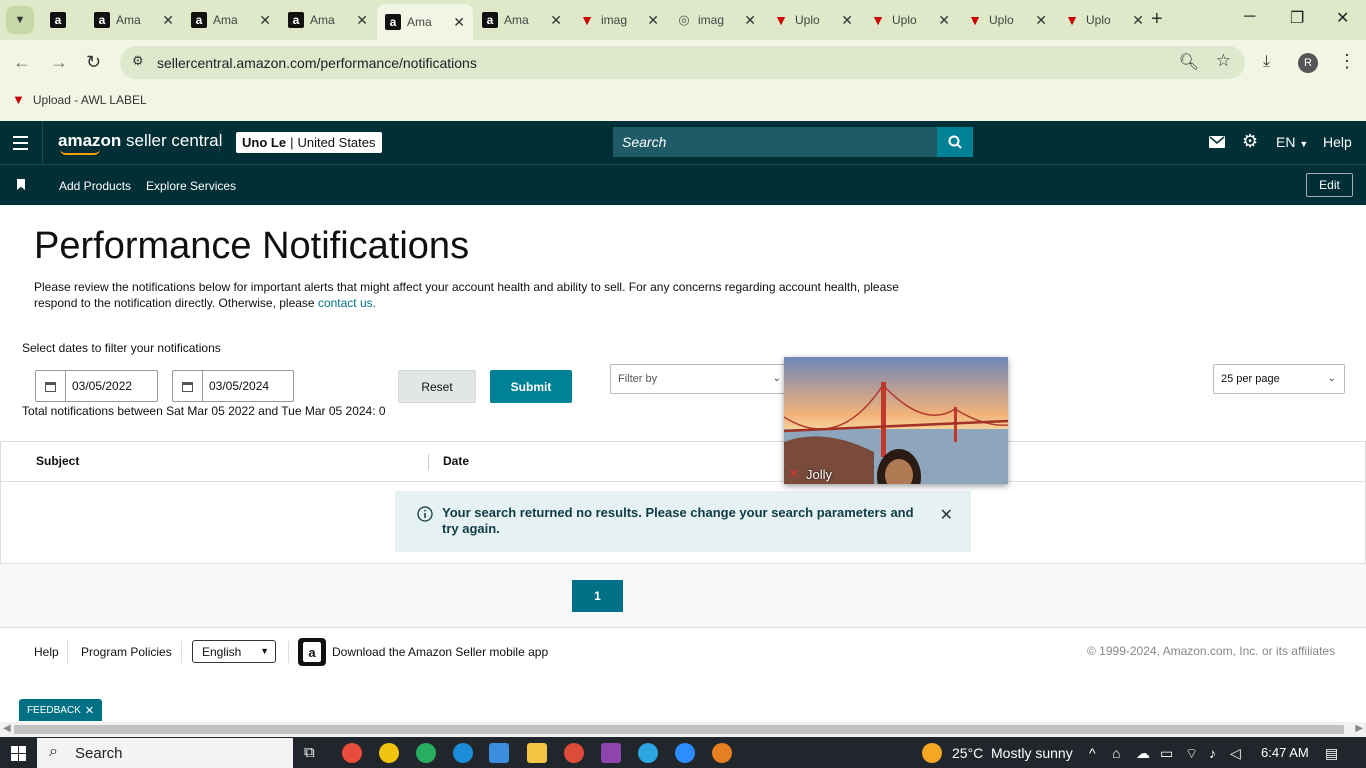  Describe the element at coordinates (1157, 19) in the screenshot. I see `new-tab-button: +` at that location.